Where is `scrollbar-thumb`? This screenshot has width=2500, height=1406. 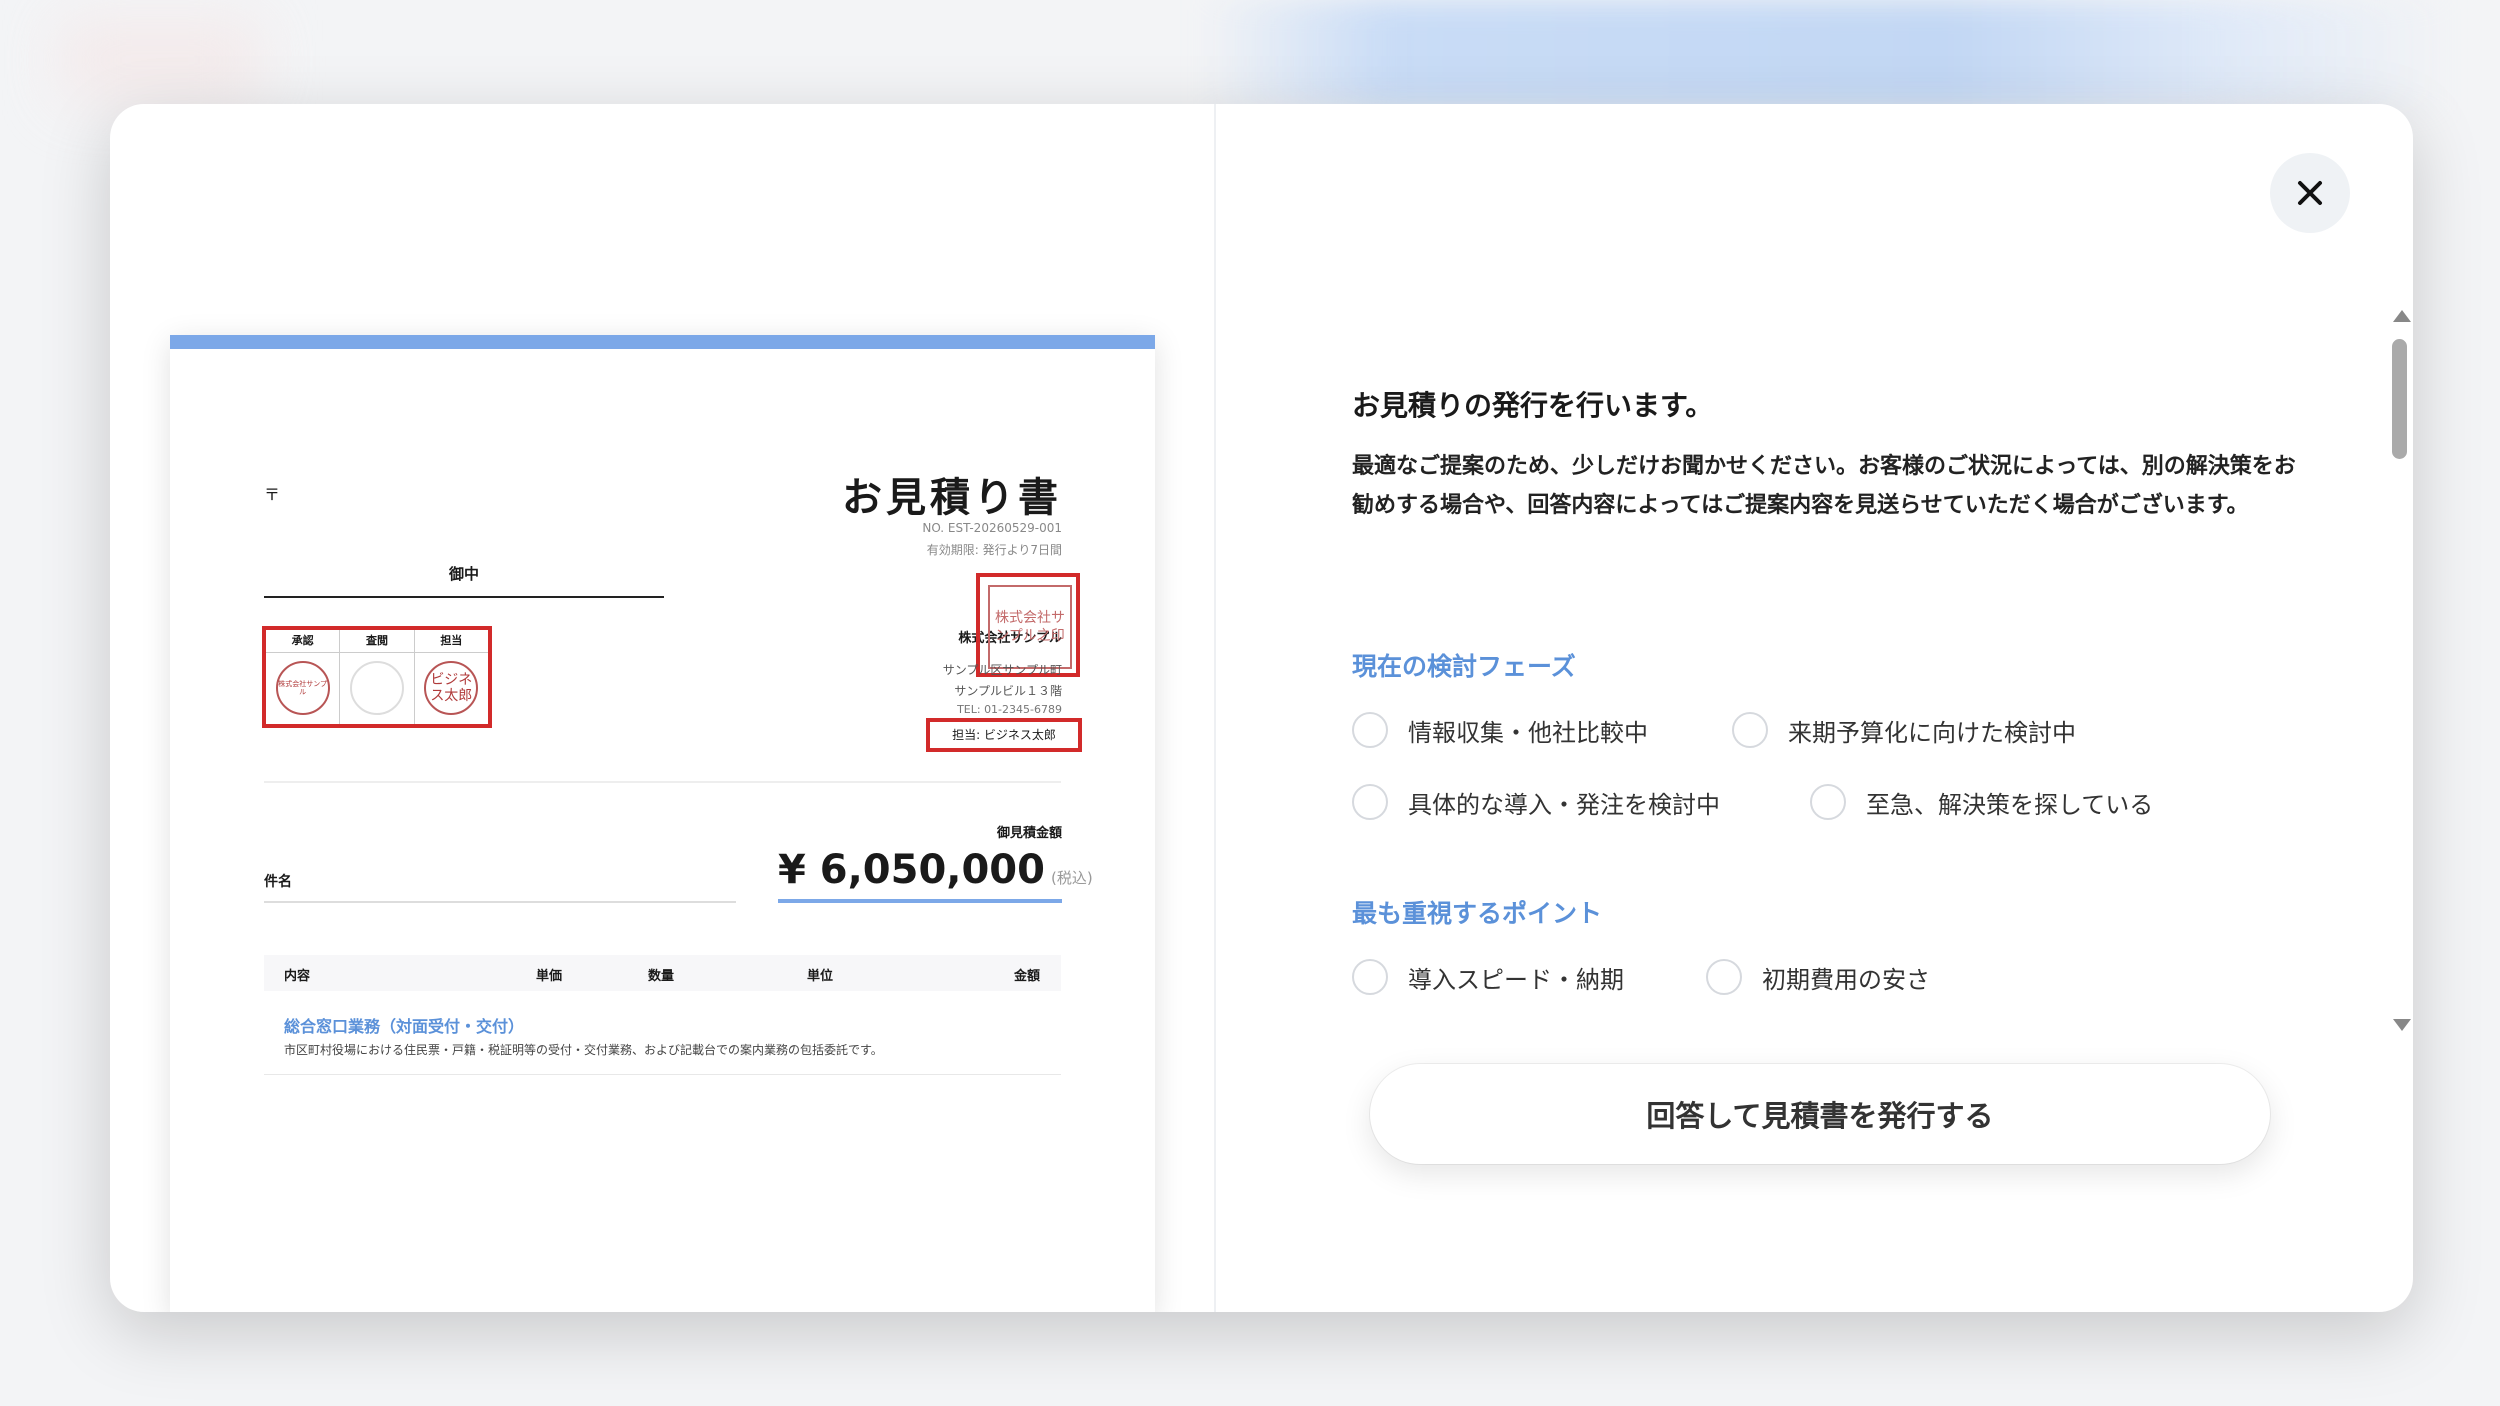 scrollbar-thumb is located at coordinates (2399, 399).